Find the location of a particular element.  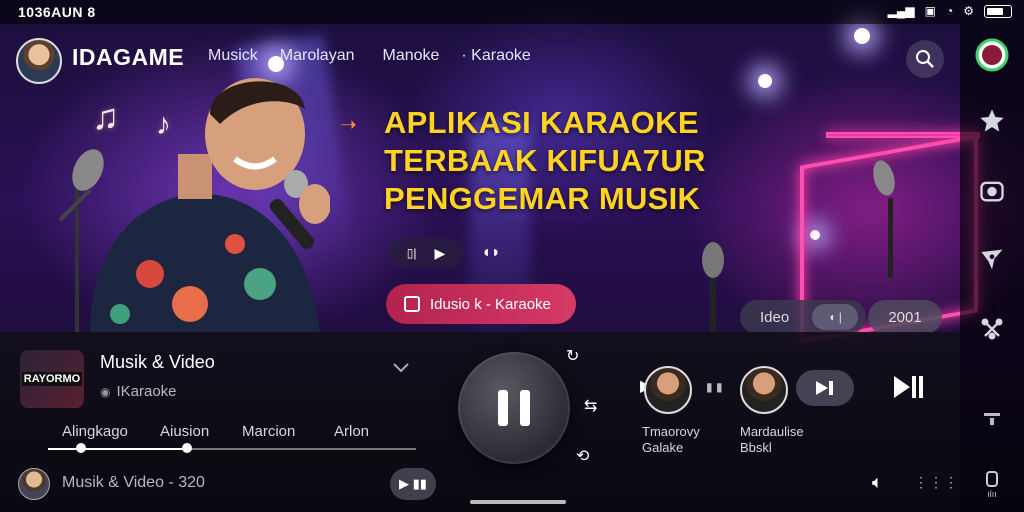

now-row-text: Musik & Video - 320 is located at coordinates (133, 482).